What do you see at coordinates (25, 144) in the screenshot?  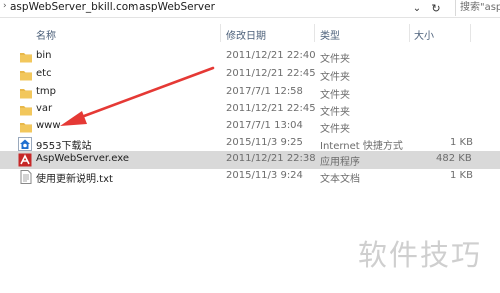 I see `internet-shortcut-icon` at bounding box center [25, 144].